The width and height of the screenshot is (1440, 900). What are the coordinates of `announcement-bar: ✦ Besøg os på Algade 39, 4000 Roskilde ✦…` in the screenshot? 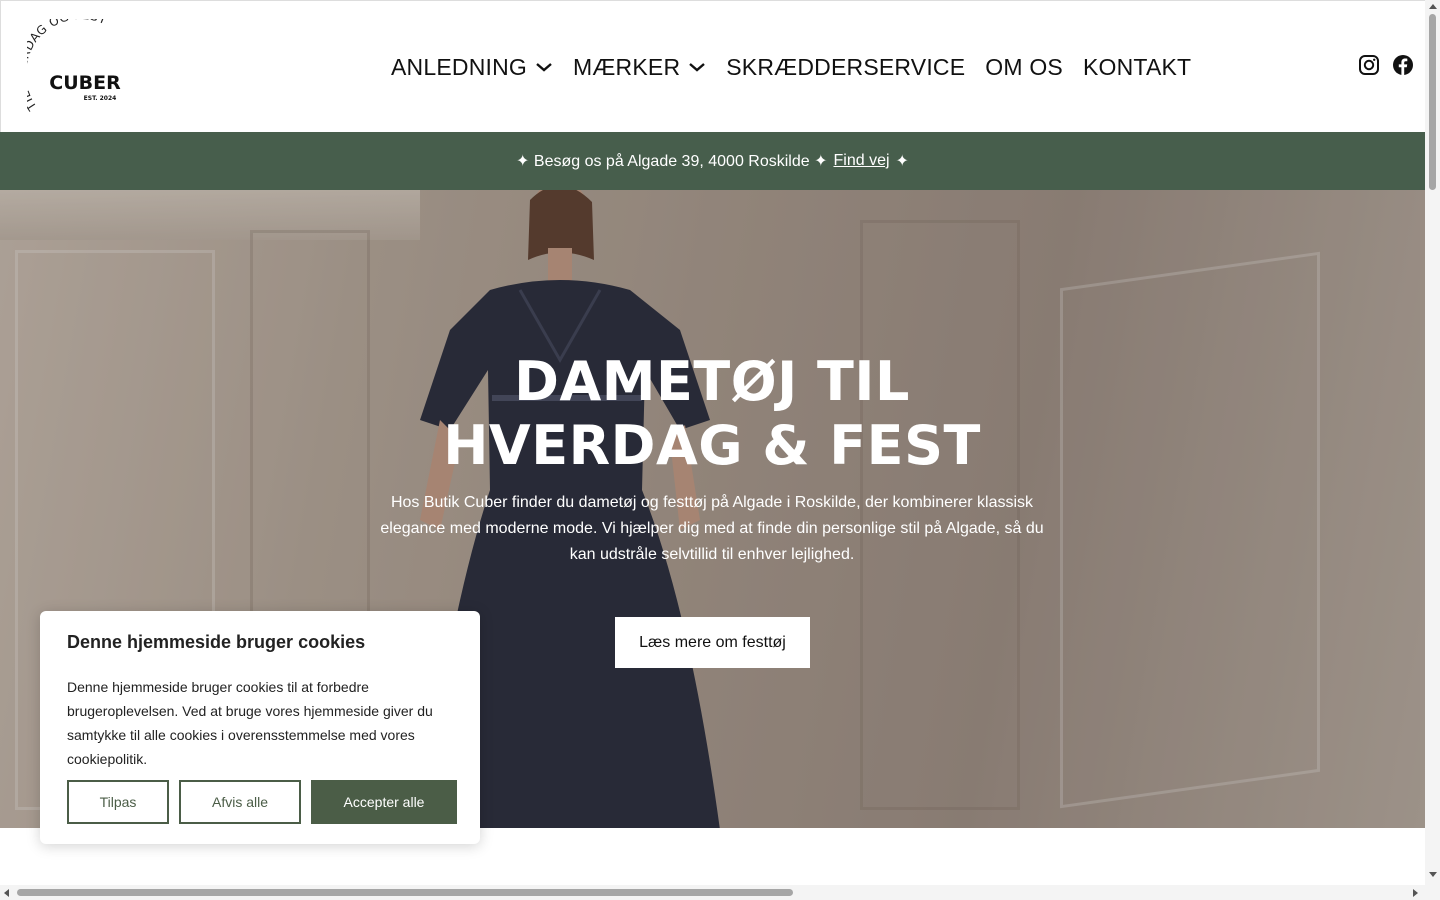 It's located at (712, 161).